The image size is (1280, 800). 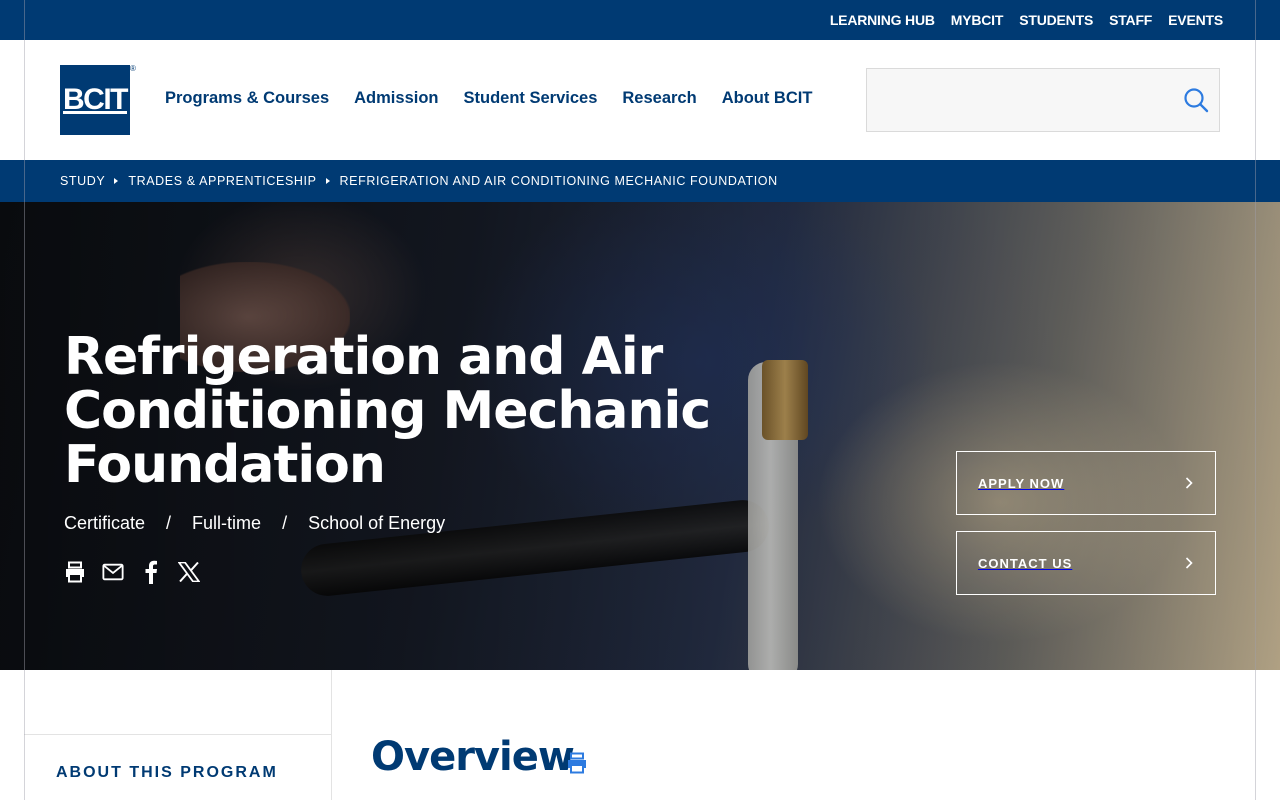 I want to click on logo-registered-mark: ®, so click(x=133, y=68).